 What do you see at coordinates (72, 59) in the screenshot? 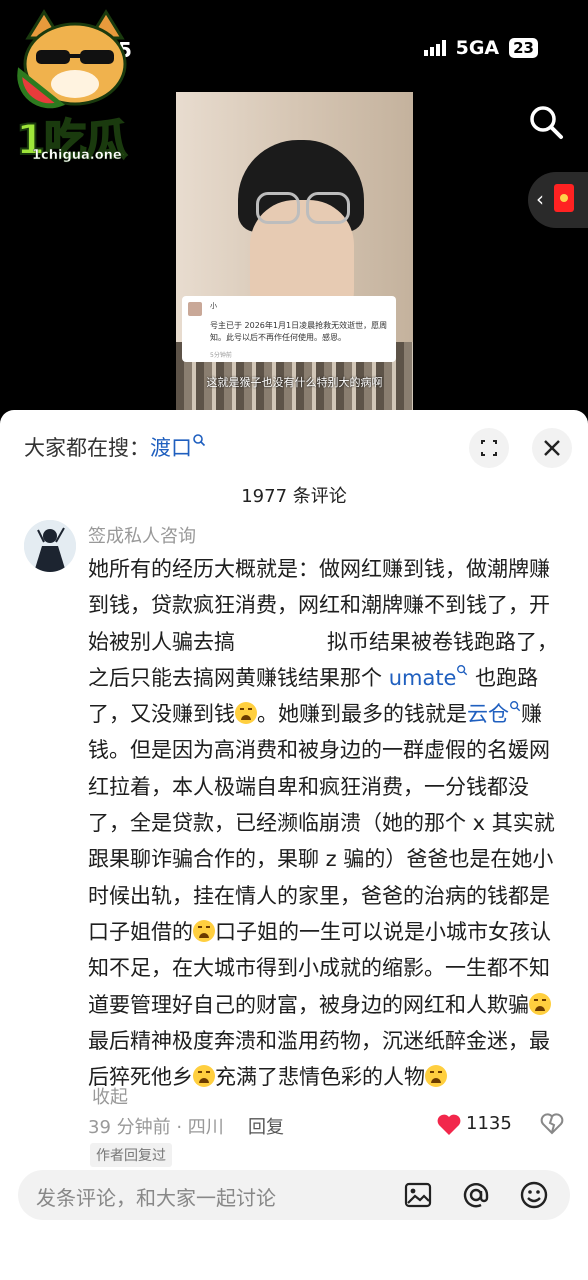
I see `fox-mascot-icon` at bounding box center [72, 59].